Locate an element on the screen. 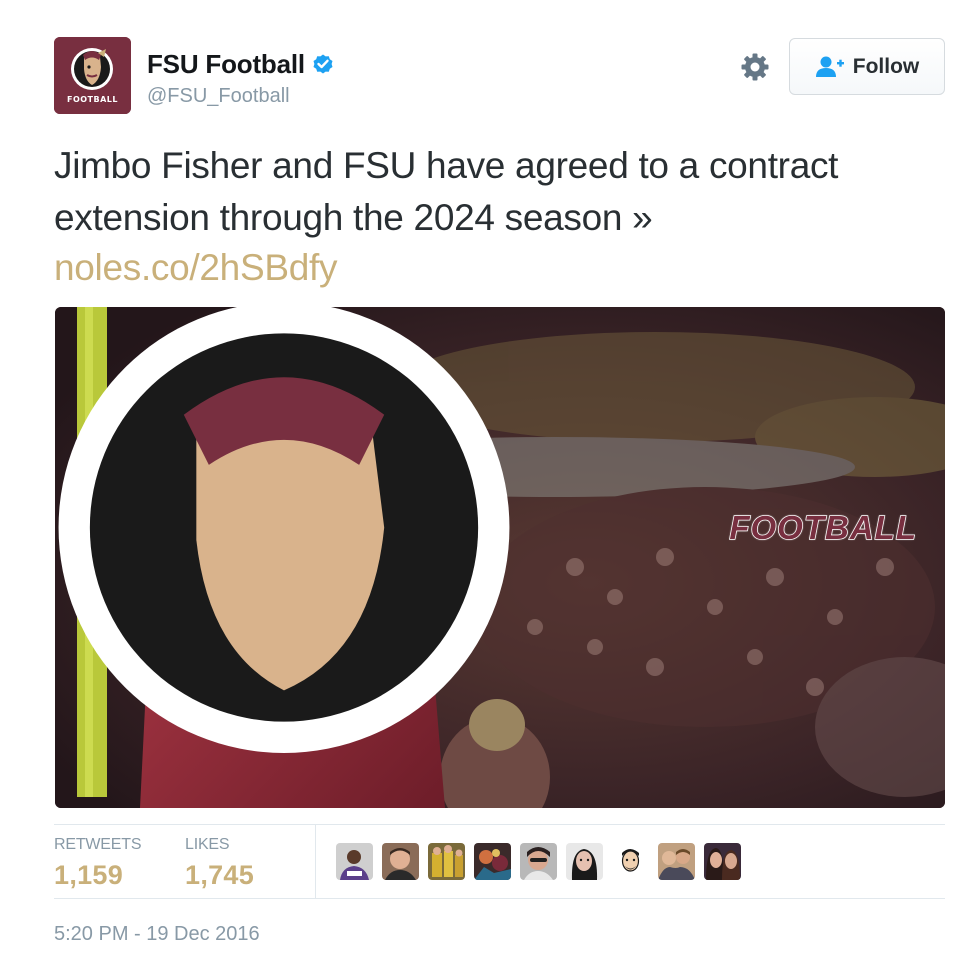 This screenshot has width=980, height=959. account-name-row: FSU Football is located at coordinates (241, 64).